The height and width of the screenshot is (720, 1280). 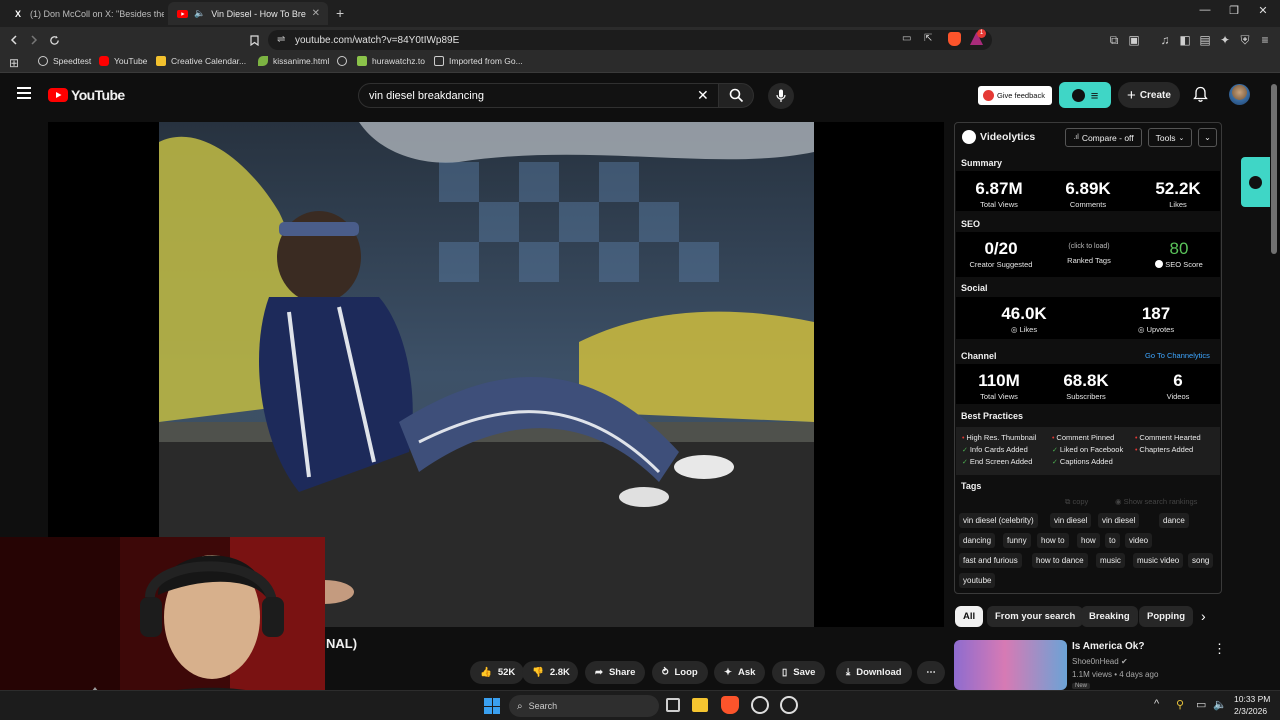 What do you see at coordinates (281, 39) in the screenshot?
I see `site-info-icon: ⇌` at bounding box center [281, 39].